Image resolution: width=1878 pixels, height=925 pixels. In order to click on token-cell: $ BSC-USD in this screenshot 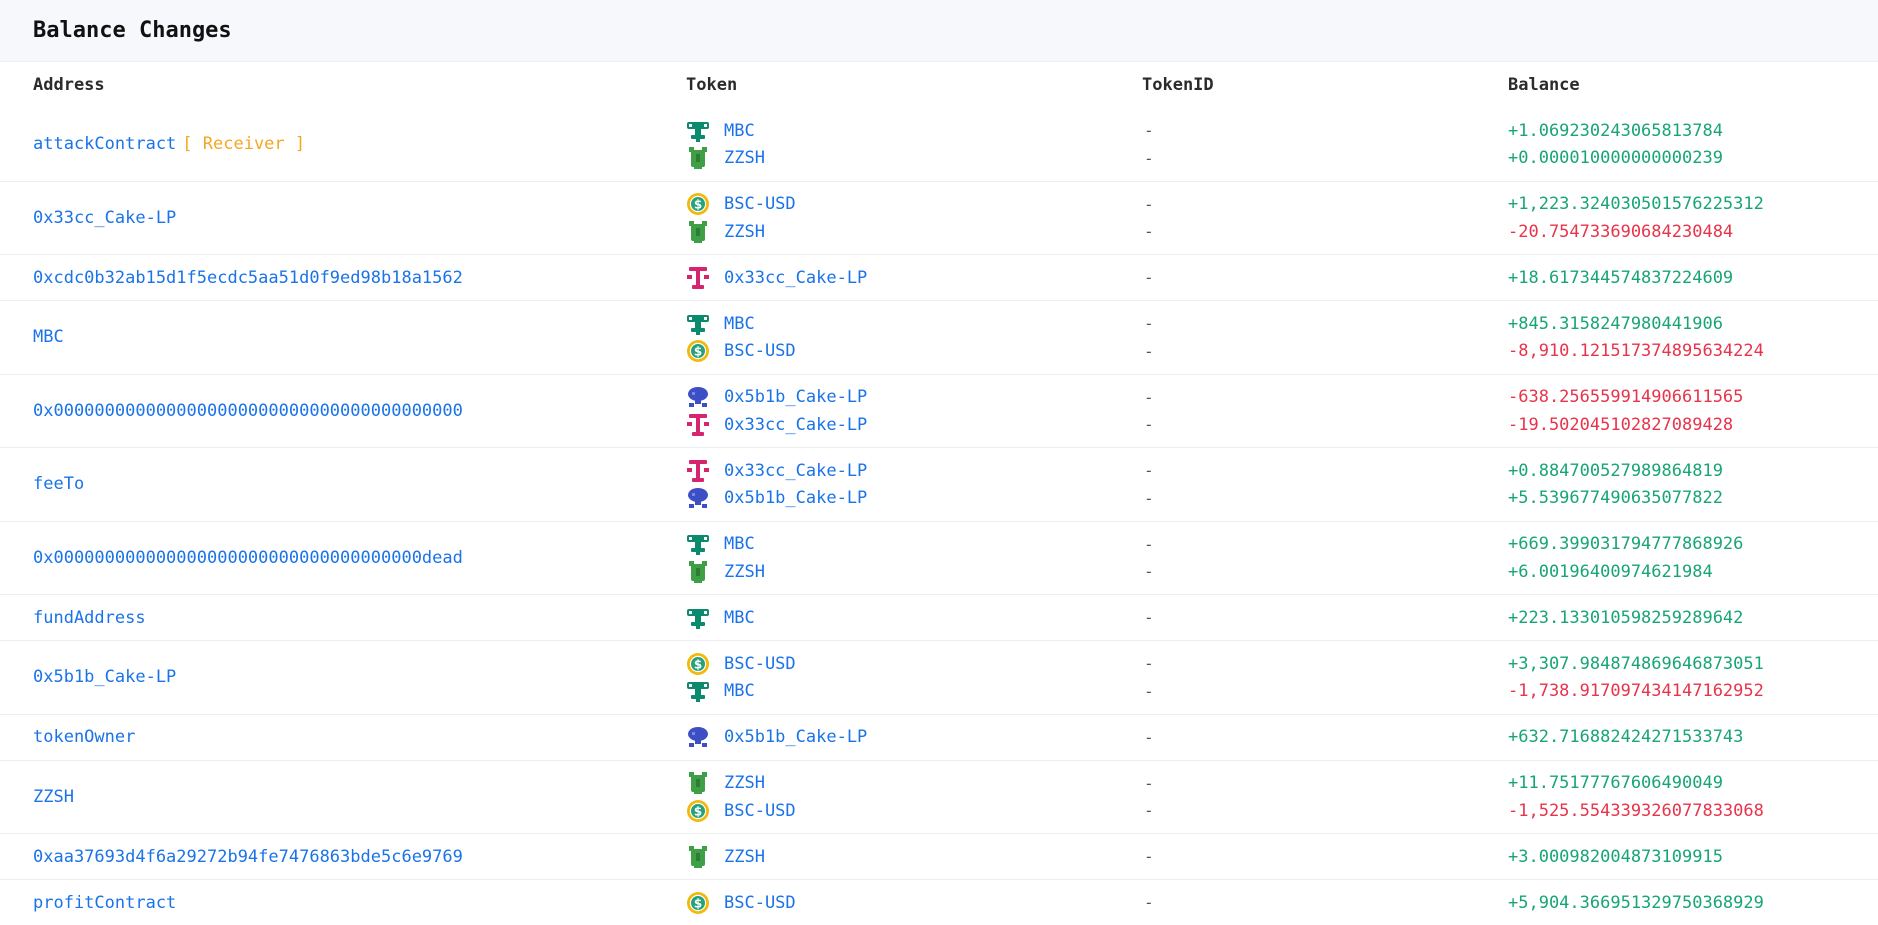, I will do `click(914, 903)`.